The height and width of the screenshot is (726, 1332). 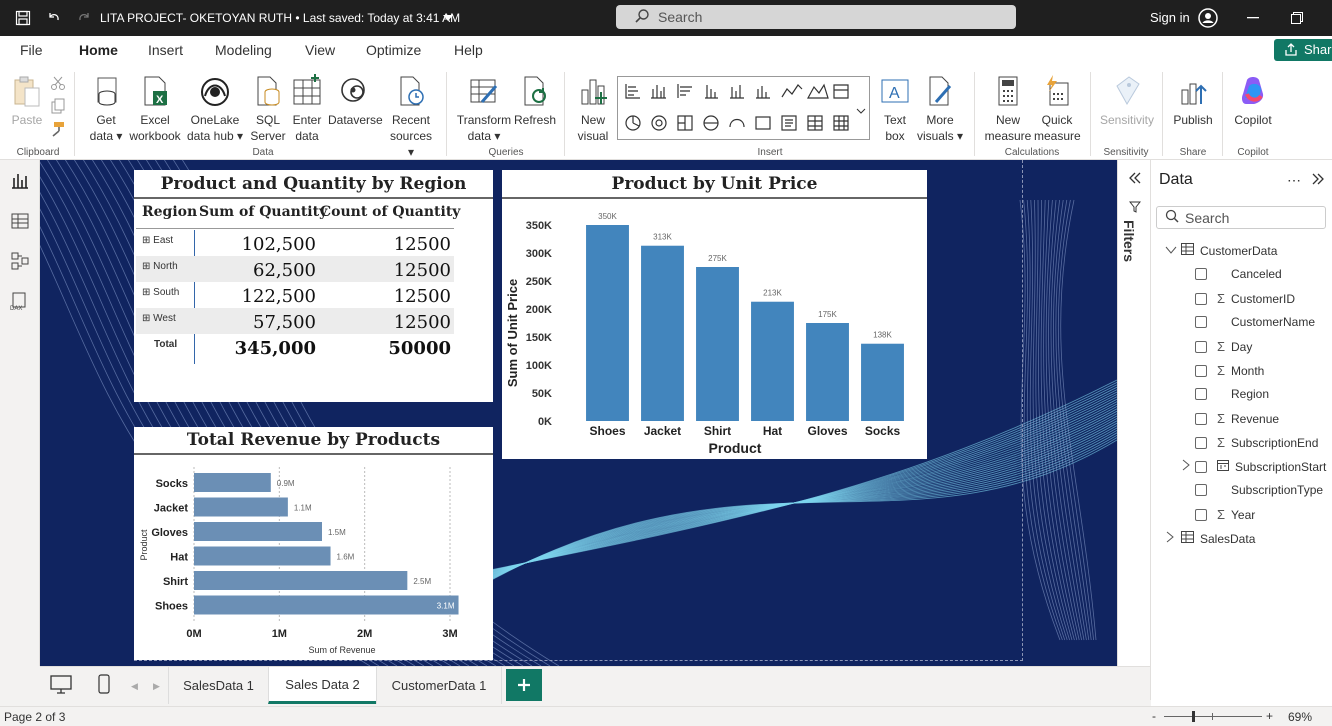 I want to click on field-row: Σ Month, so click(x=1229, y=370).